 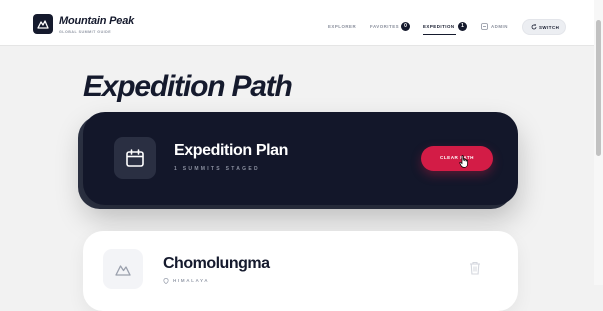 What do you see at coordinates (85, 32) in the screenshot?
I see `brand-tagline: GLOBAL SUMMIT GUIDE` at bounding box center [85, 32].